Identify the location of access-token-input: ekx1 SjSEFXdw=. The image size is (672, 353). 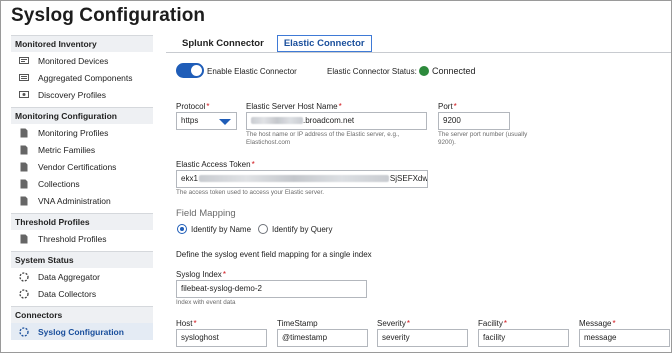
(302, 179).